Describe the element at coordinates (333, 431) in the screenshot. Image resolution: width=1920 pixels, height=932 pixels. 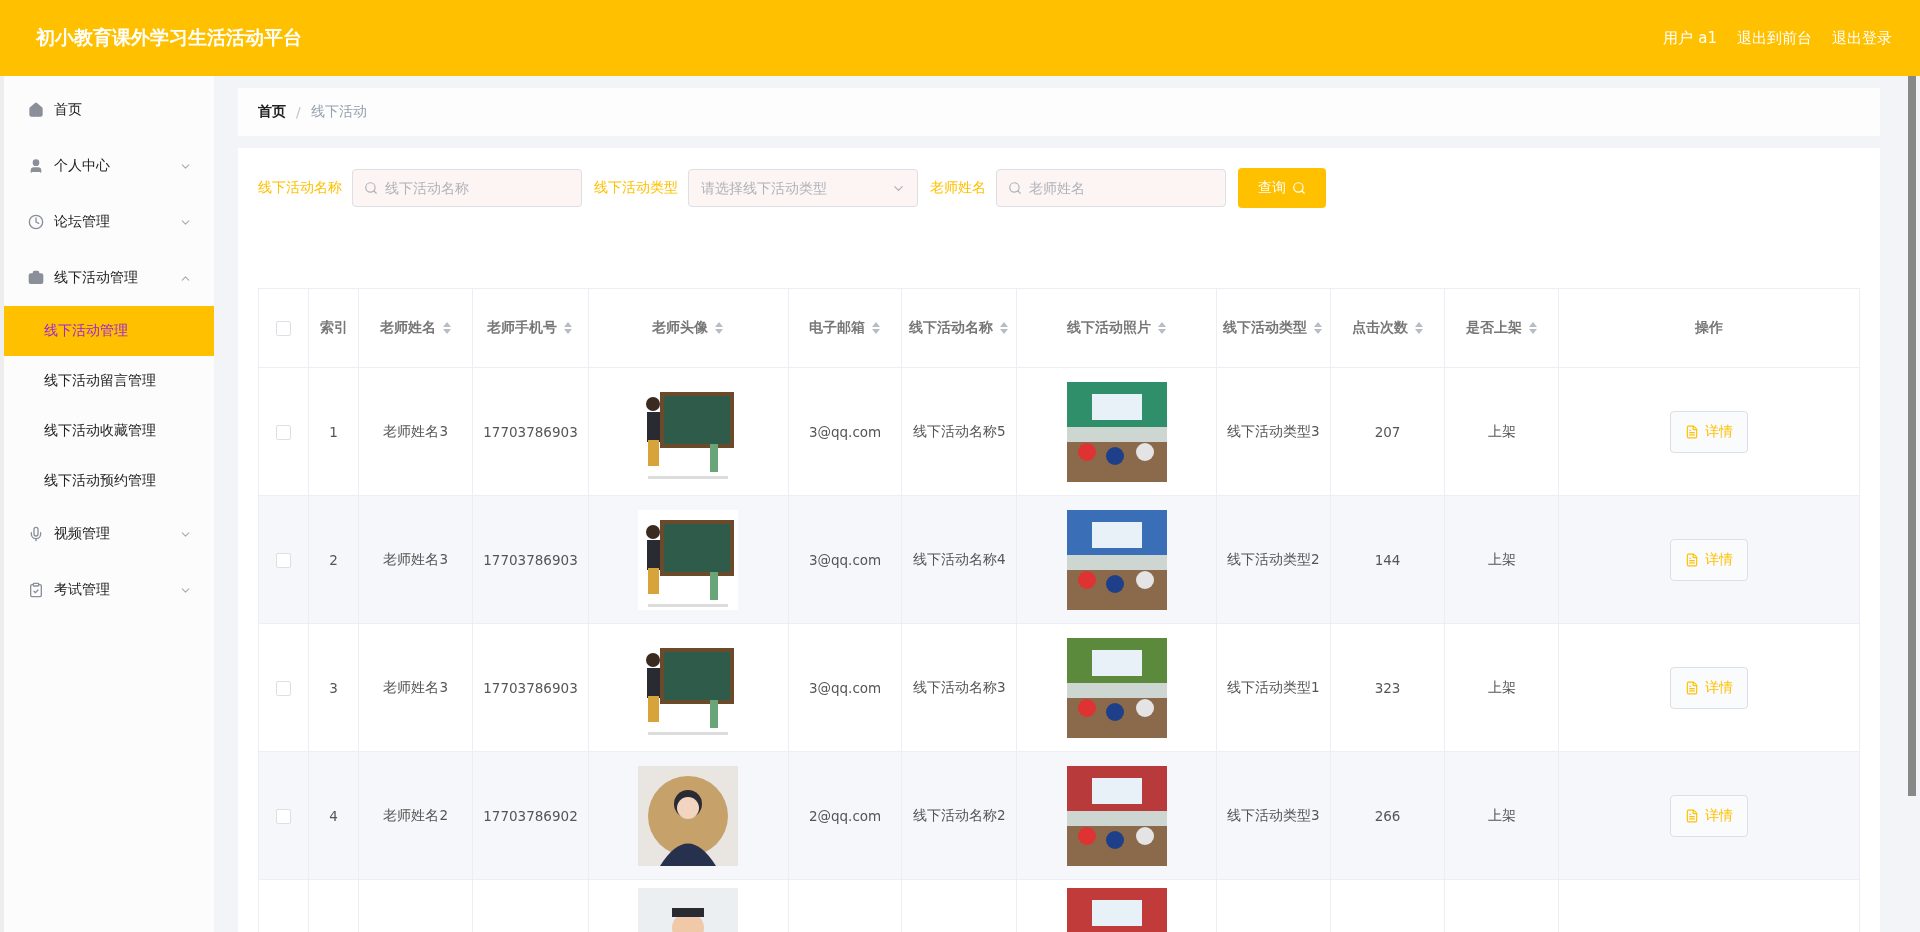
I see `table-cell: 1` at that location.